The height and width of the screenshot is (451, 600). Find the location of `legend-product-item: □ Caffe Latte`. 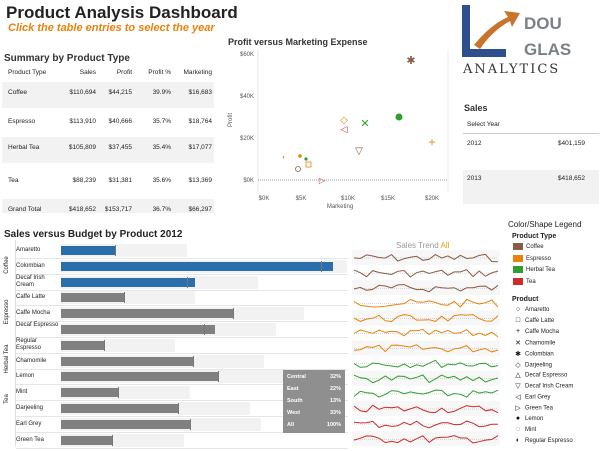

legend-product-item: □ Caffe Latte is located at coordinates (533, 321).